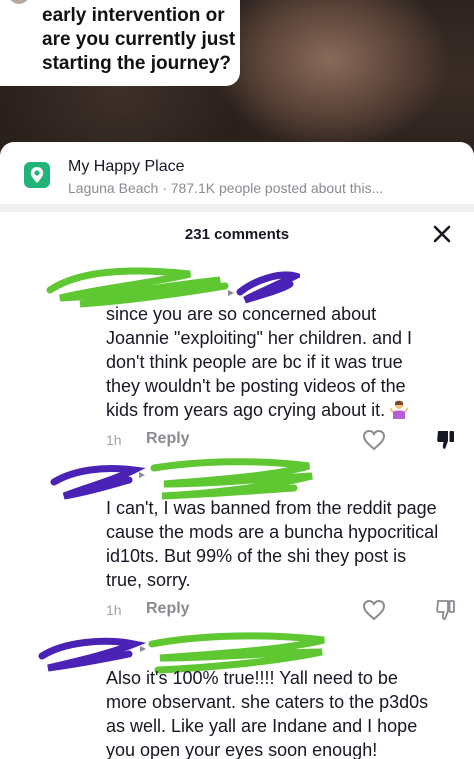 This screenshot has height=759, width=474. What do you see at coordinates (272, 532) in the screenshot?
I see `comment-line: cause the mods are a buncha hypocritical` at bounding box center [272, 532].